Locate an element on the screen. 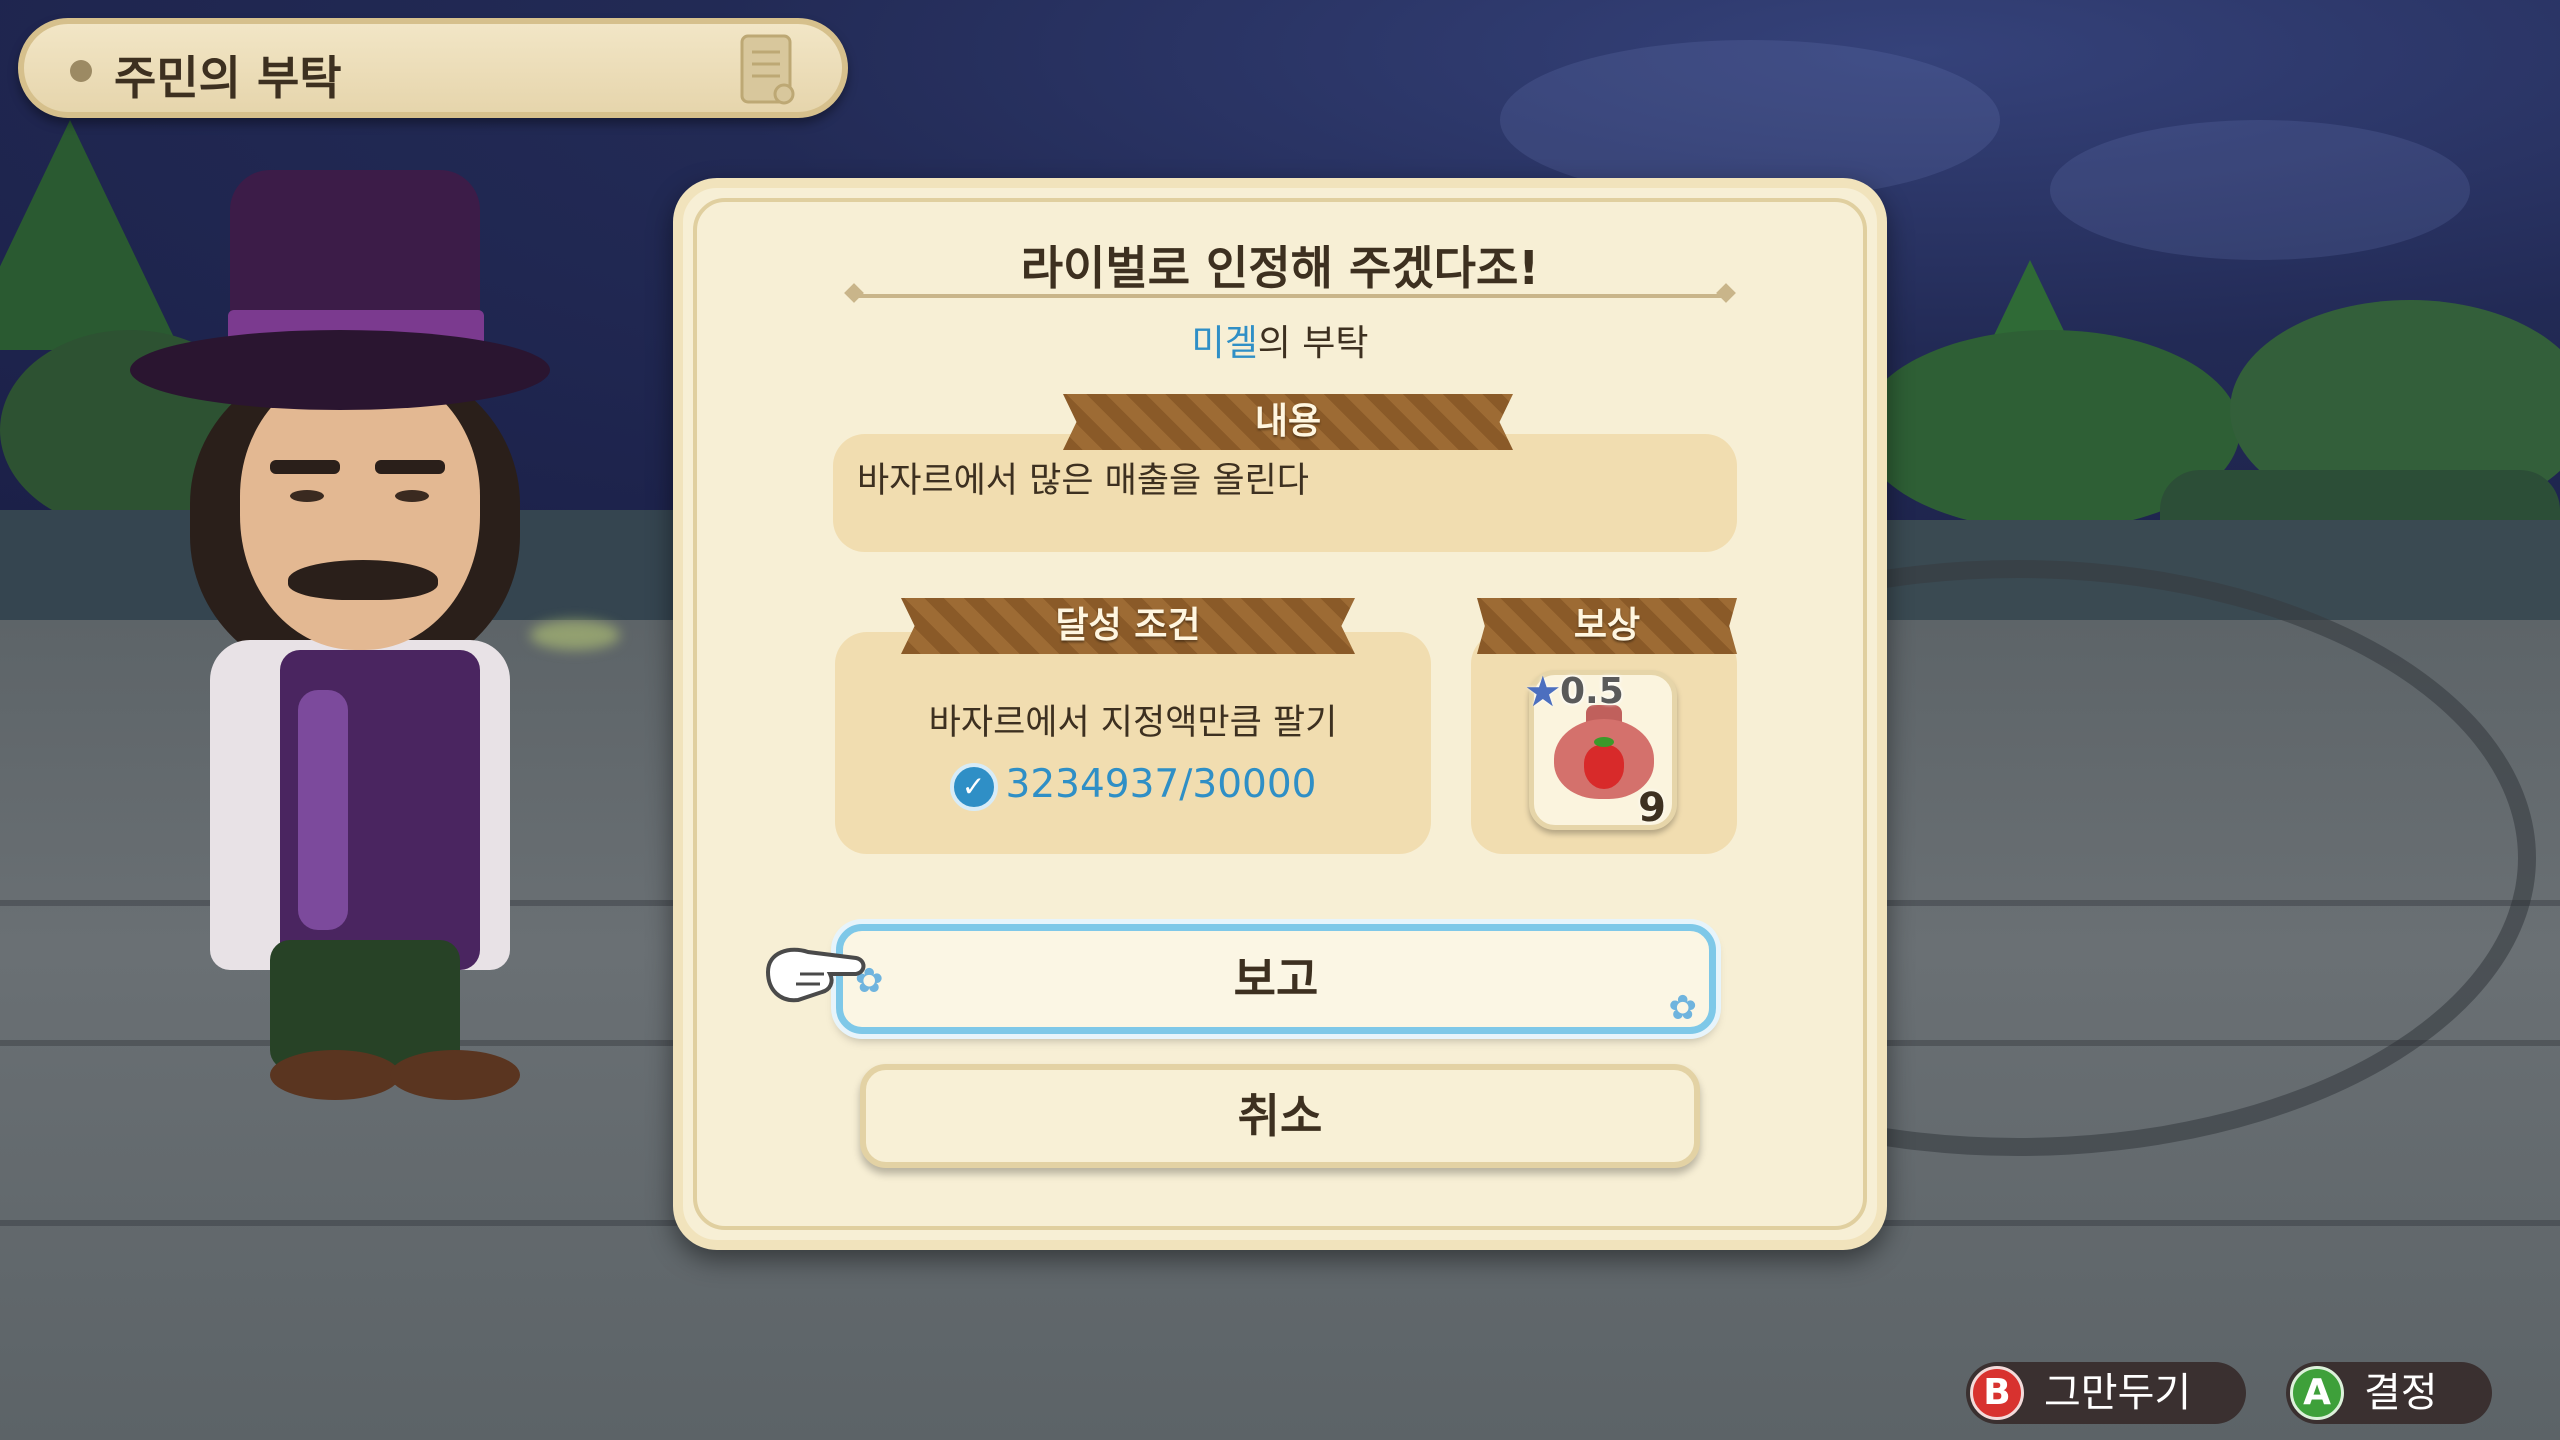 The image size is (2560, 1440). content-panel: 바자르에서 많은 매출을 올린다 is located at coordinates (1285, 493).